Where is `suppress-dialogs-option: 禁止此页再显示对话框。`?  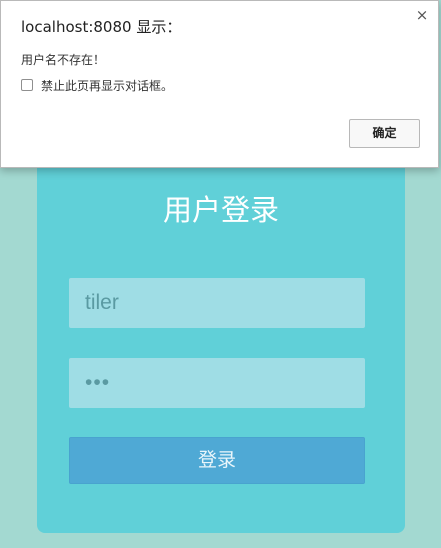
suppress-dialogs-option: 禁止此页再显示对话框。 is located at coordinates (97, 85).